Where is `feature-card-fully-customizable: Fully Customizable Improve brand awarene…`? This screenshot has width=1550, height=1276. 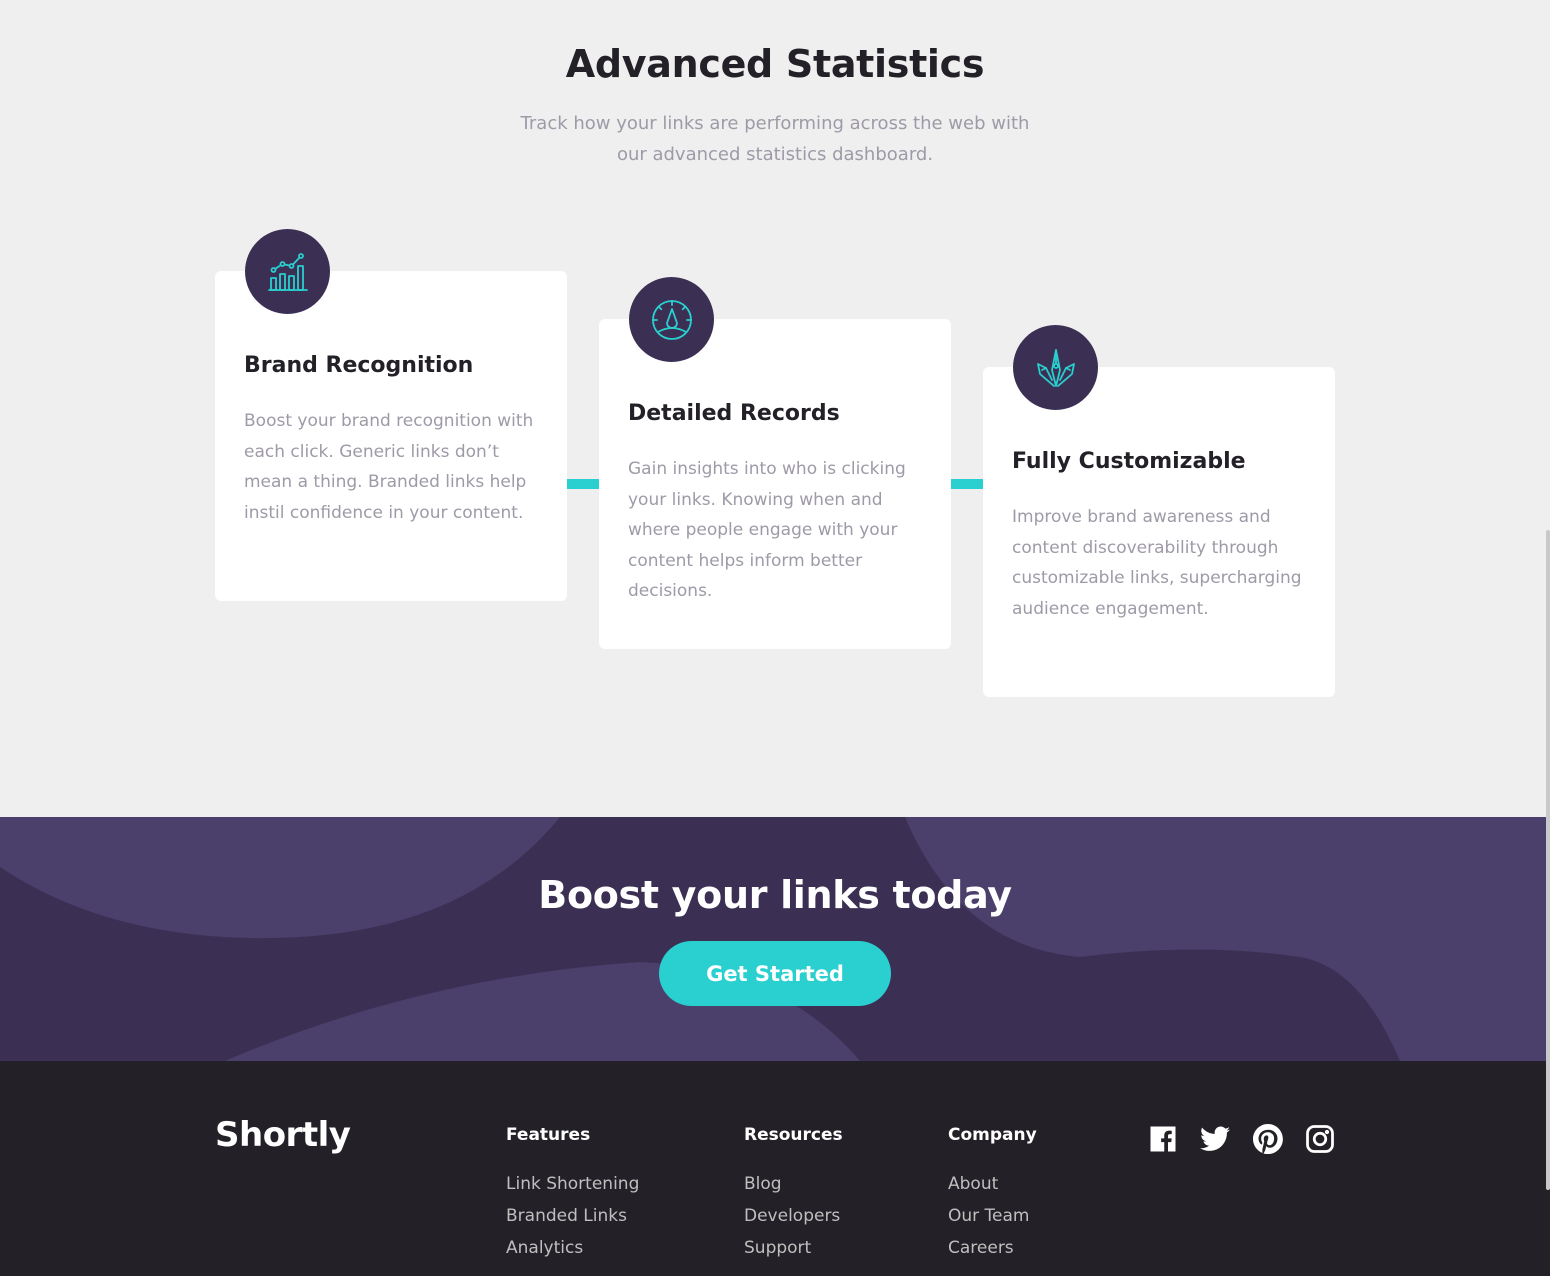
feature-card-fully-customizable: Fully Customizable Improve brand awarene… is located at coordinates (1159, 511).